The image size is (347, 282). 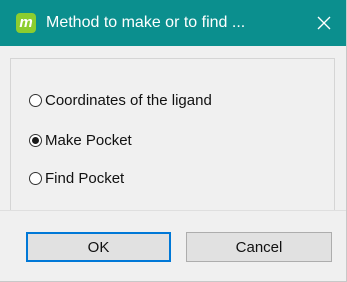 I want to click on radio-option-coordinates: Coordinates of the ligand, so click(x=120, y=100).